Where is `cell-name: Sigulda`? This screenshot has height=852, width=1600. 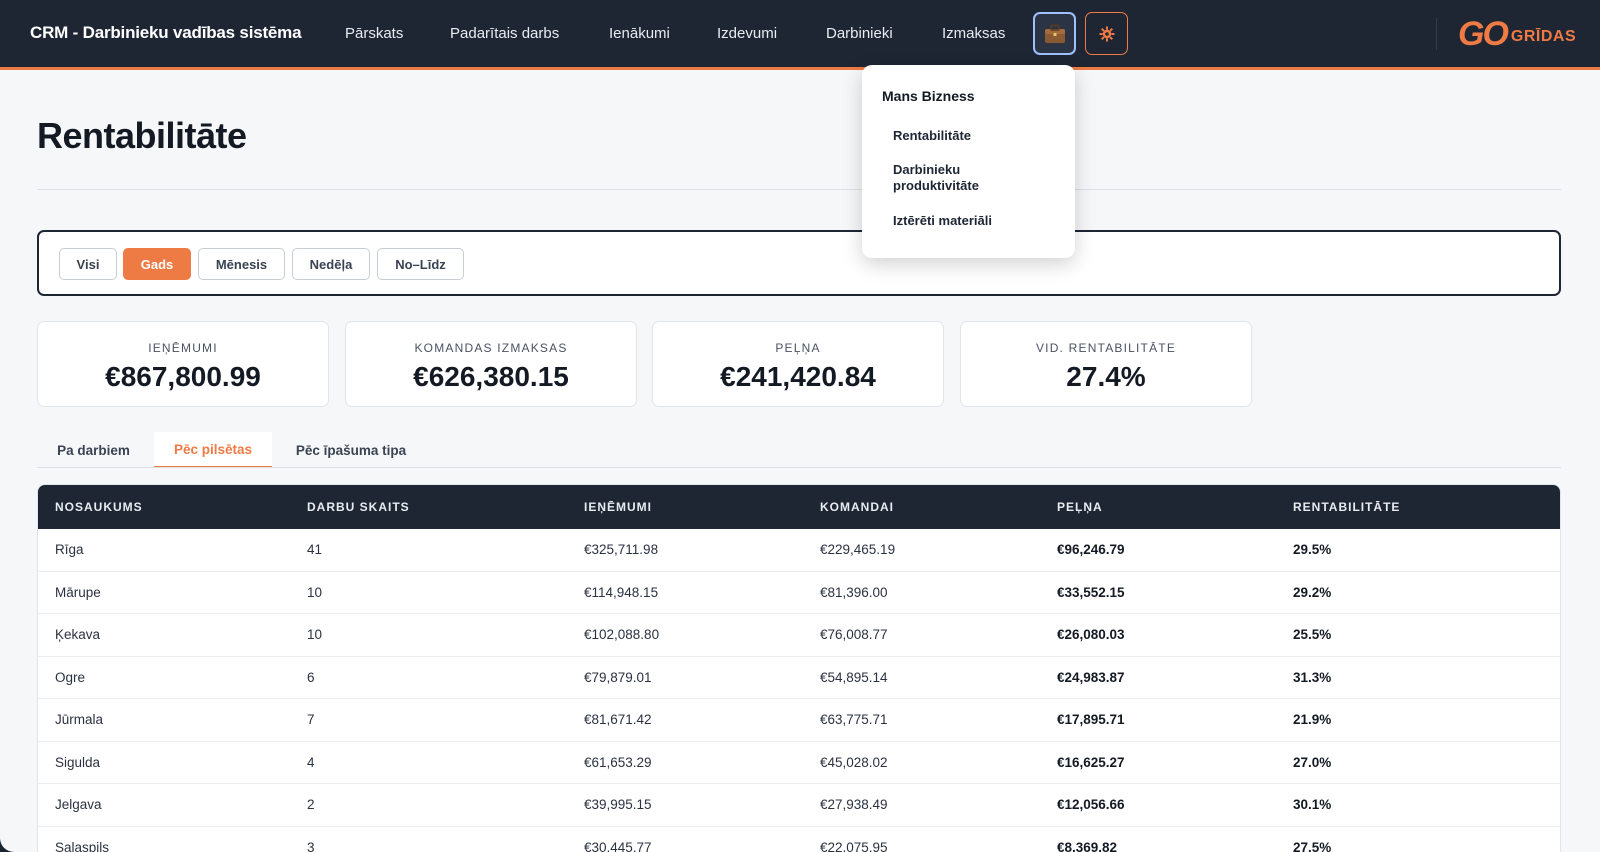
cell-name: Sigulda is located at coordinates (78, 762).